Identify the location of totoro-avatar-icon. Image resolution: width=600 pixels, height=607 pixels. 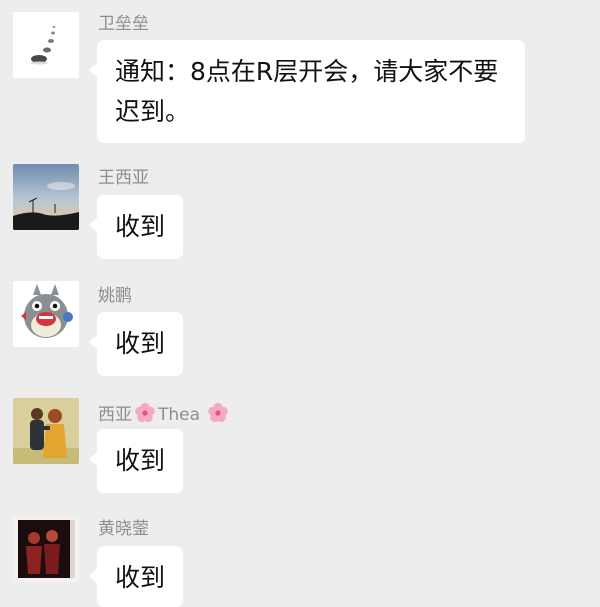
(46, 314).